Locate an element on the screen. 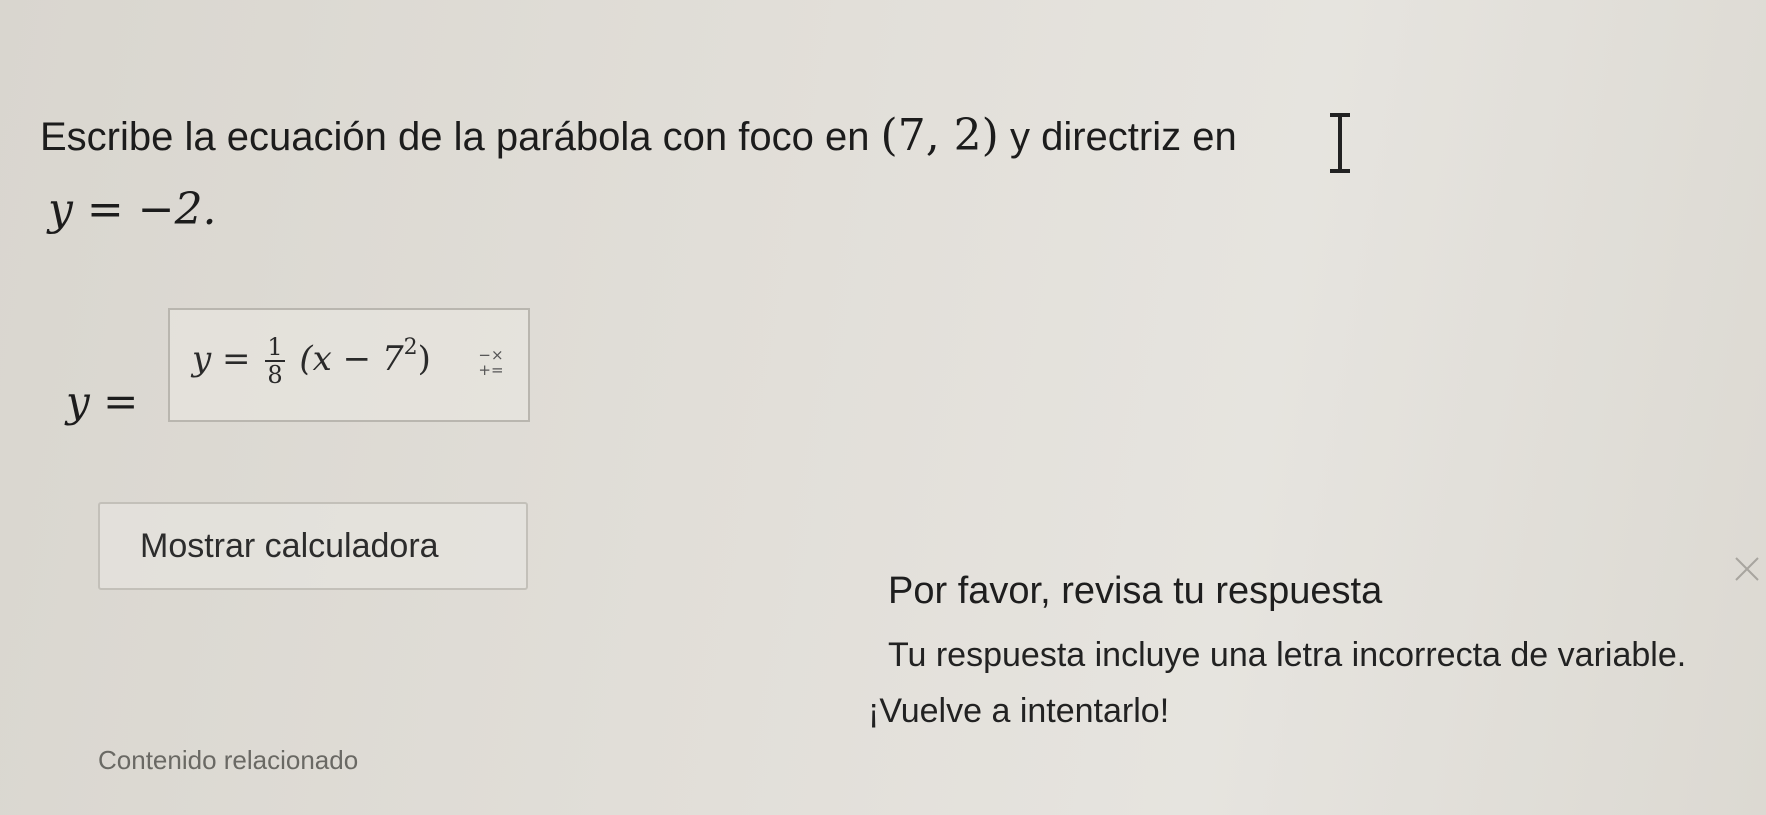 Image resolution: width=1766 pixels, height=815 pixels. answer-fraction: 1 8 is located at coordinates (275, 361).